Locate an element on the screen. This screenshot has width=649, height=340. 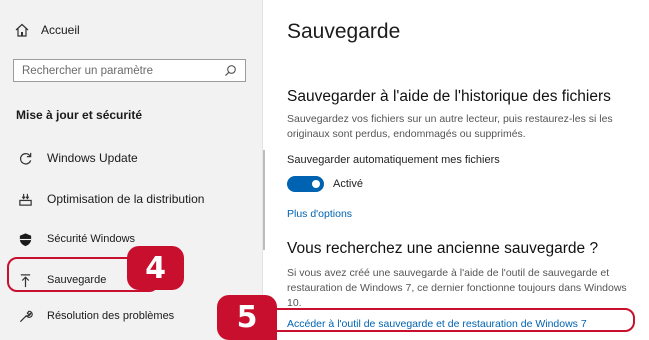
shield-icon is located at coordinates (25, 239).